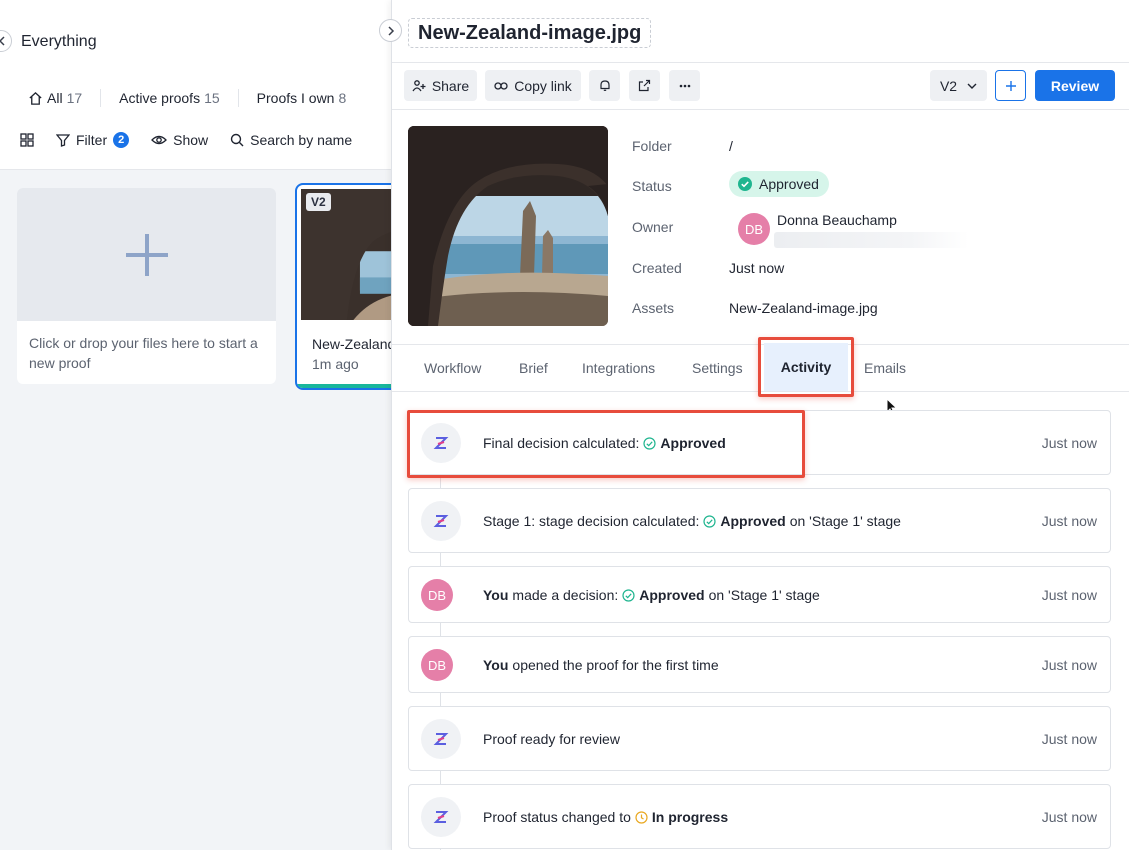  I want to click on tab-active-proofs-count: 15, so click(212, 98).